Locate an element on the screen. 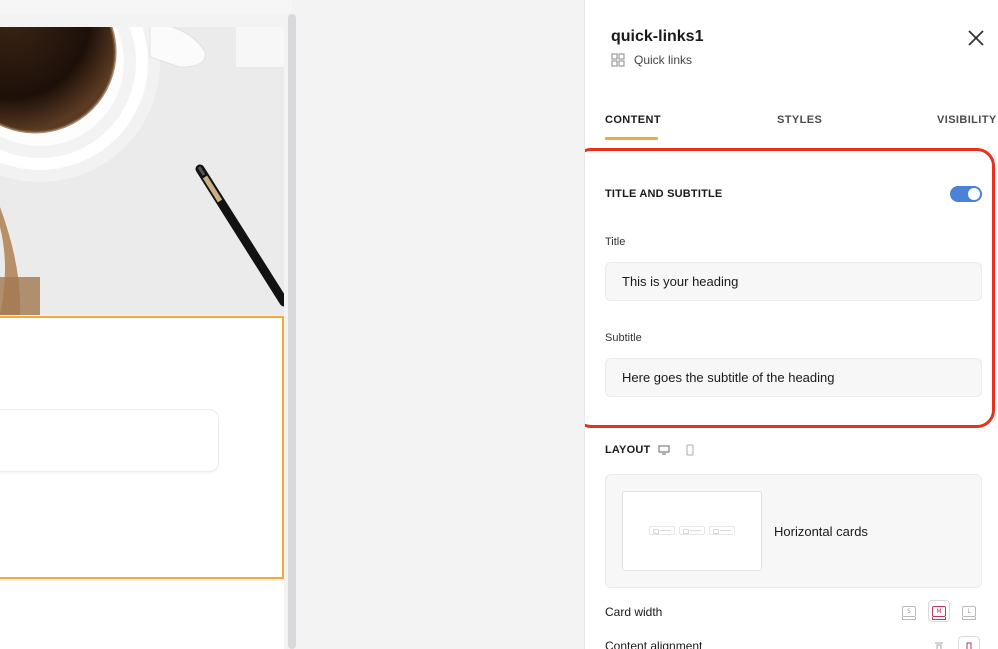 The height and width of the screenshot is (649, 998). quick-link-card is located at coordinates (109, 440).